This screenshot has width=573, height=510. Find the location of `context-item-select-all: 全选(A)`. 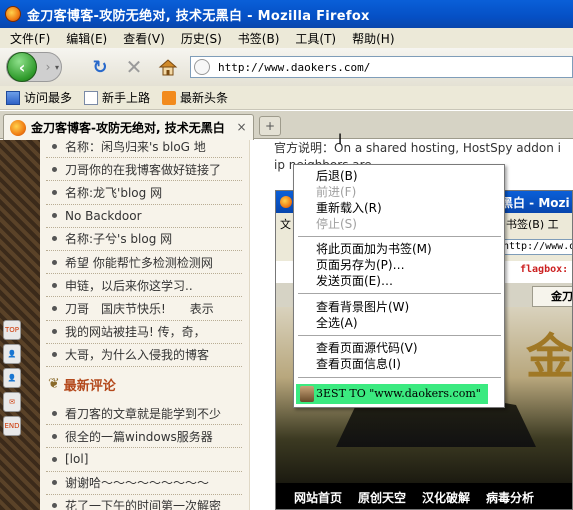

context-item-select-all: 全选(A) is located at coordinates (337, 323).